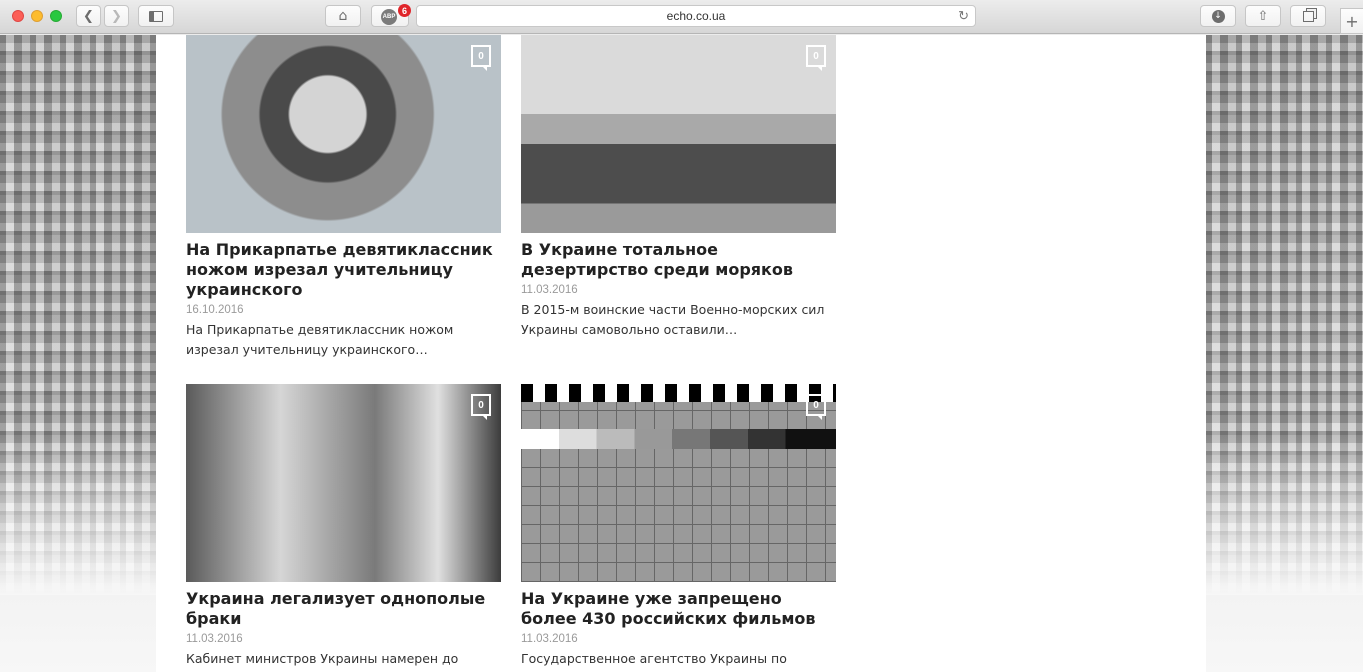 This screenshot has height=672, width=1363. I want to click on address-bar: echo.co.ua ↻, so click(696, 16).